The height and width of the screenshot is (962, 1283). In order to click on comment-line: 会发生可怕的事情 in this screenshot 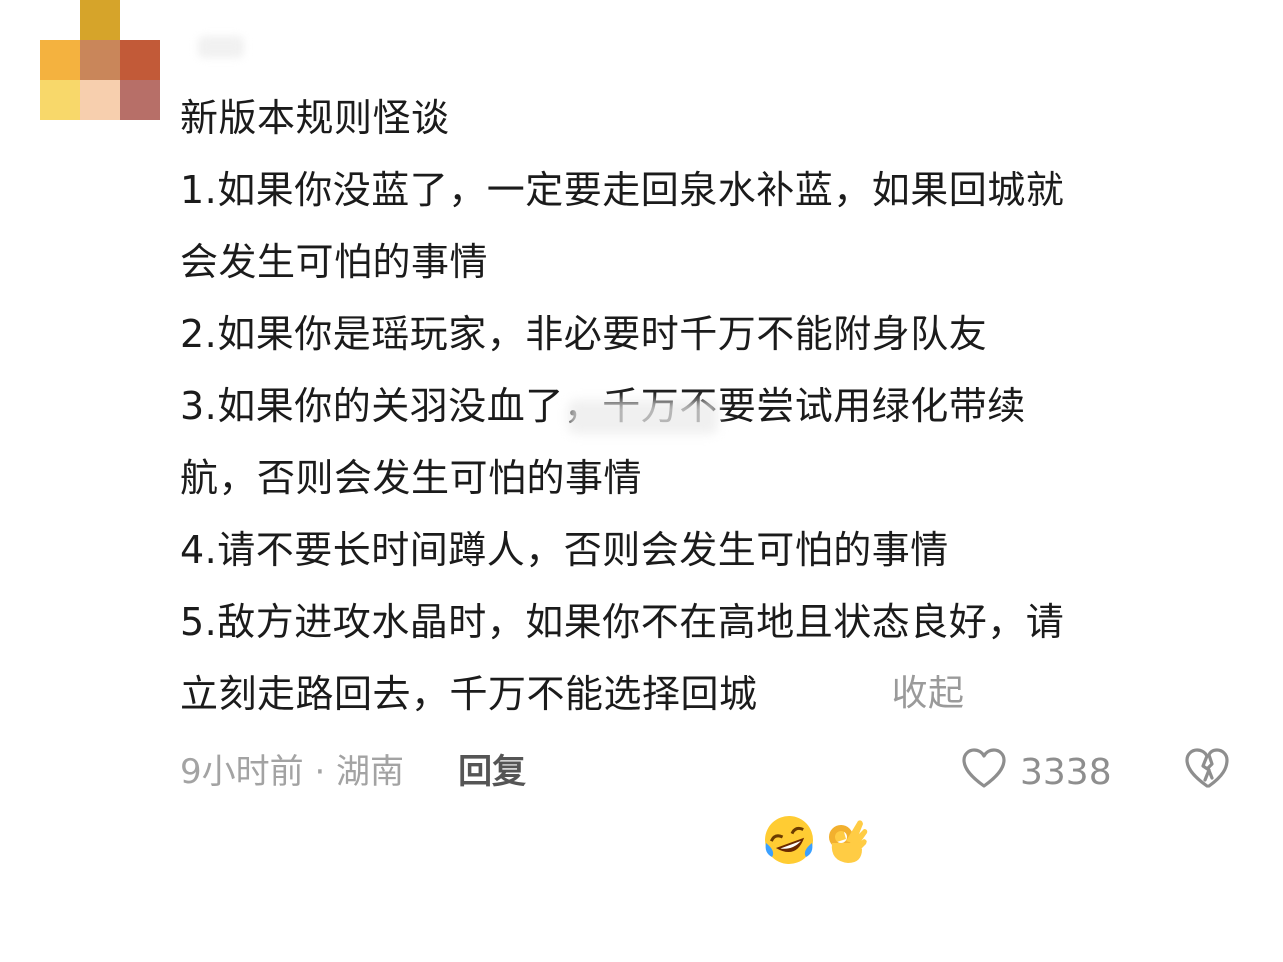, I will do `click(334, 262)`.